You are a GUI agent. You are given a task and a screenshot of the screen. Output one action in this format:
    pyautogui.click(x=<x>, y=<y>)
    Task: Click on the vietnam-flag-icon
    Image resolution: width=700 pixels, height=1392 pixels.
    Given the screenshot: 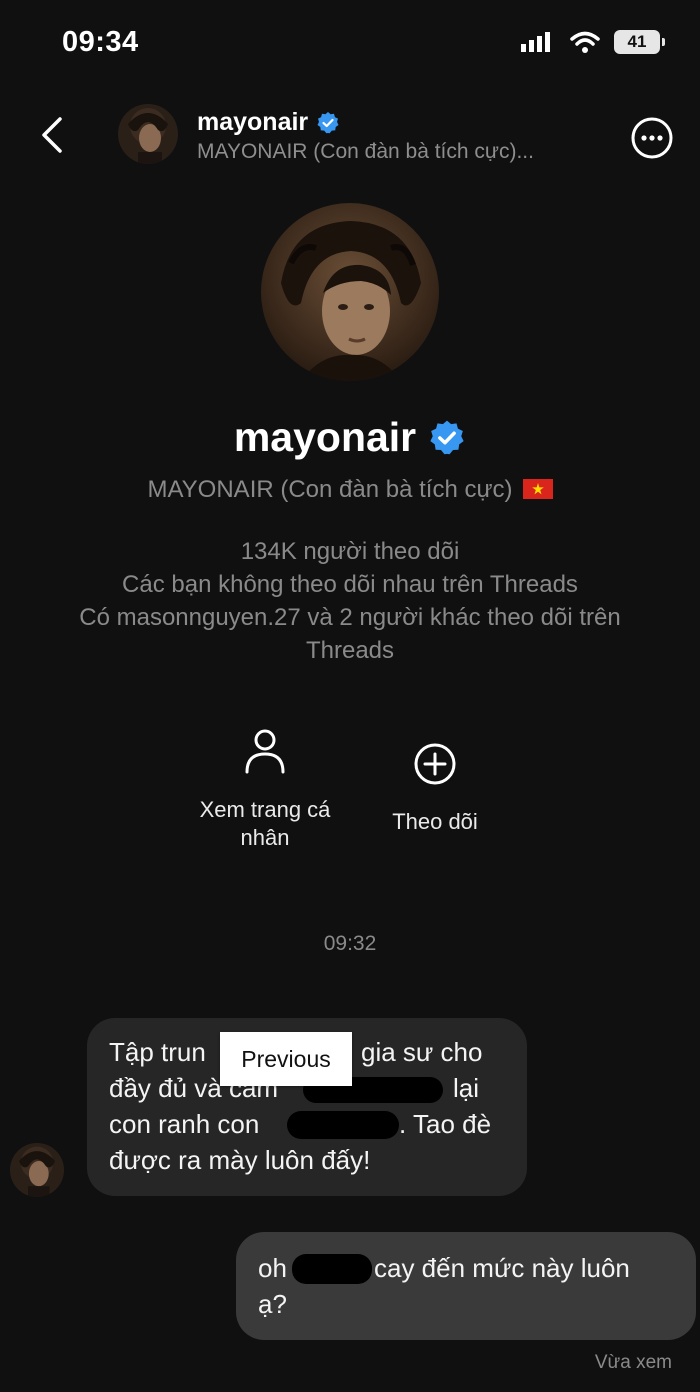 What is the action you would take?
    pyautogui.click(x=537, y=489)
    